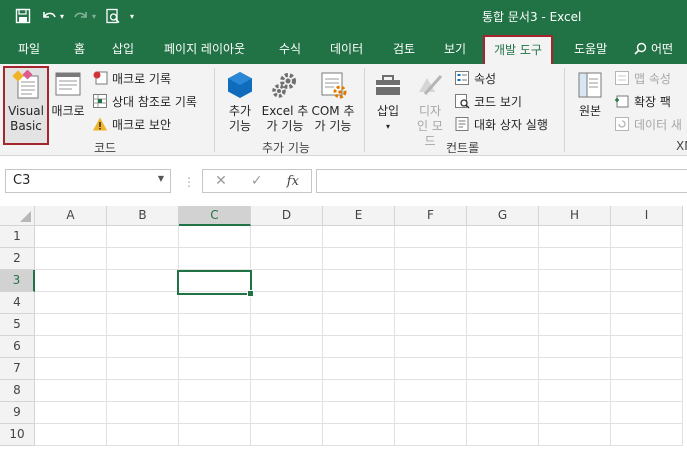  Describe the element at coordinates (79, 48) in the screenshot. I see `tab-home: 홈` at that location.